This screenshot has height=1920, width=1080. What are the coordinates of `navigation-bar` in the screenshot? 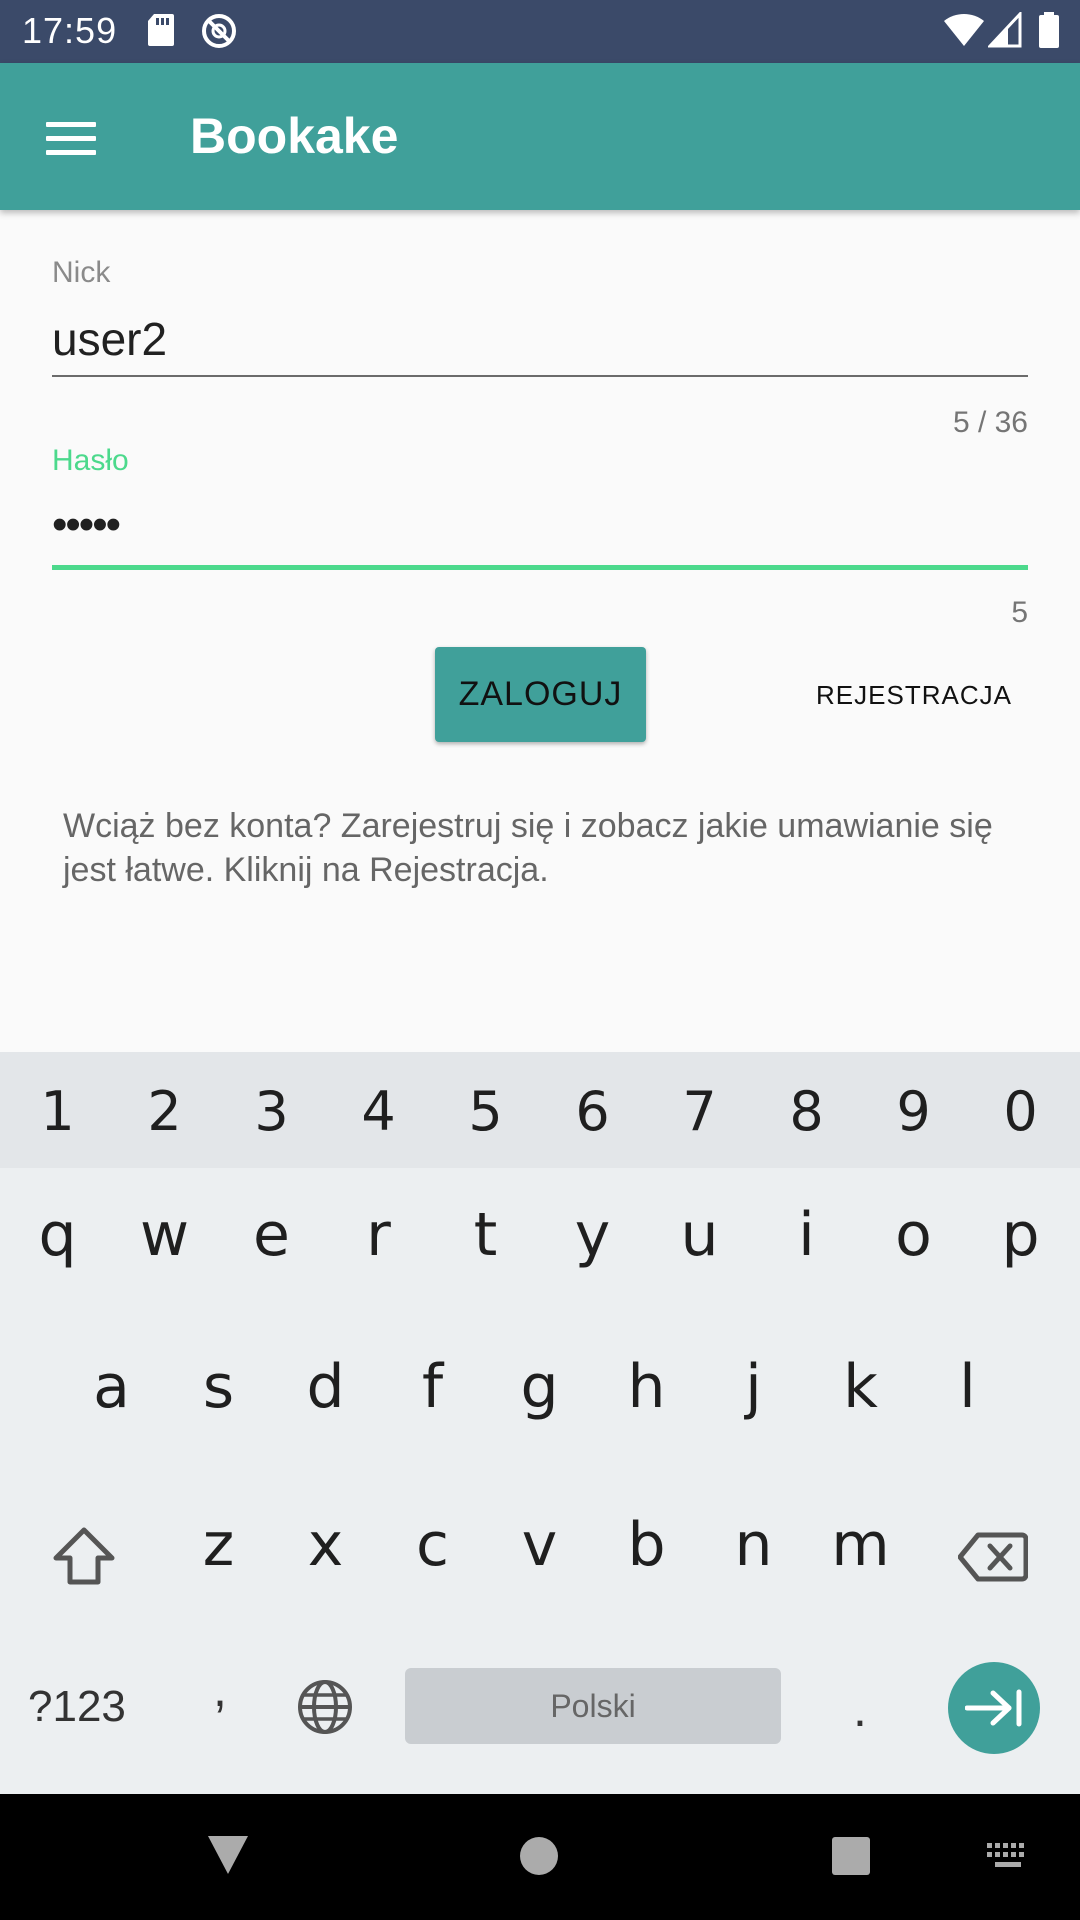 It's located at (540, 1857).